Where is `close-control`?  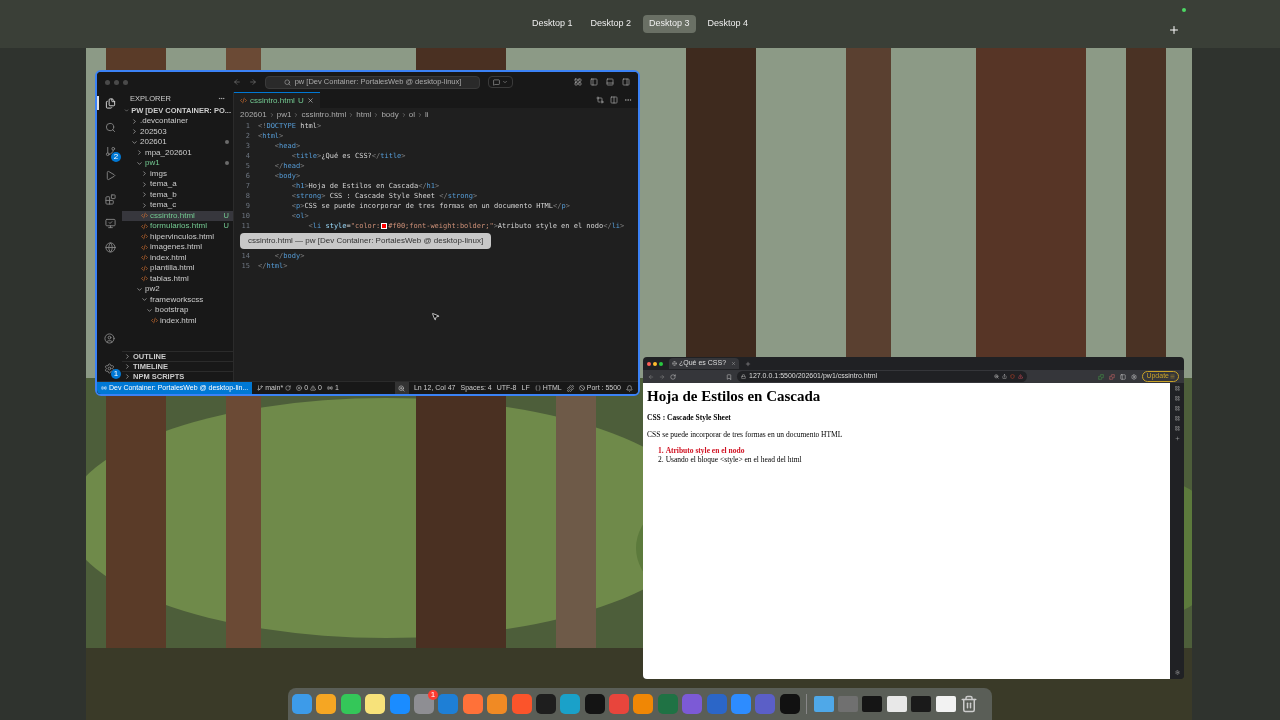 close-control is located at coordinates (649, 363).